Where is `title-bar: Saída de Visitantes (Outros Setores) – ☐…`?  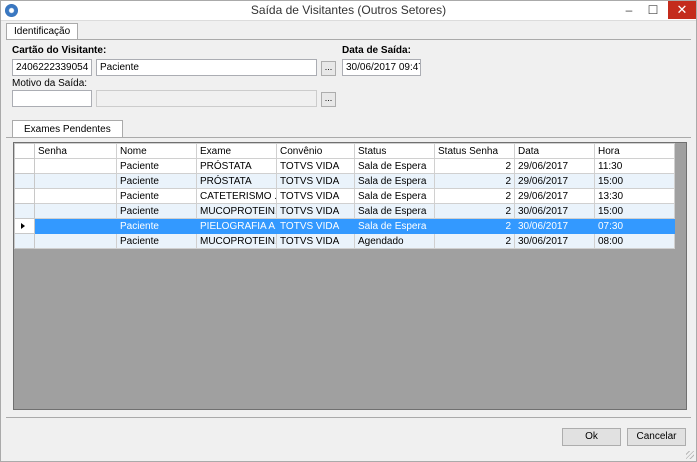
title-bar: Saída de Visitantes (Outros Setores) – ☐… is located at coordinates (348, 11).